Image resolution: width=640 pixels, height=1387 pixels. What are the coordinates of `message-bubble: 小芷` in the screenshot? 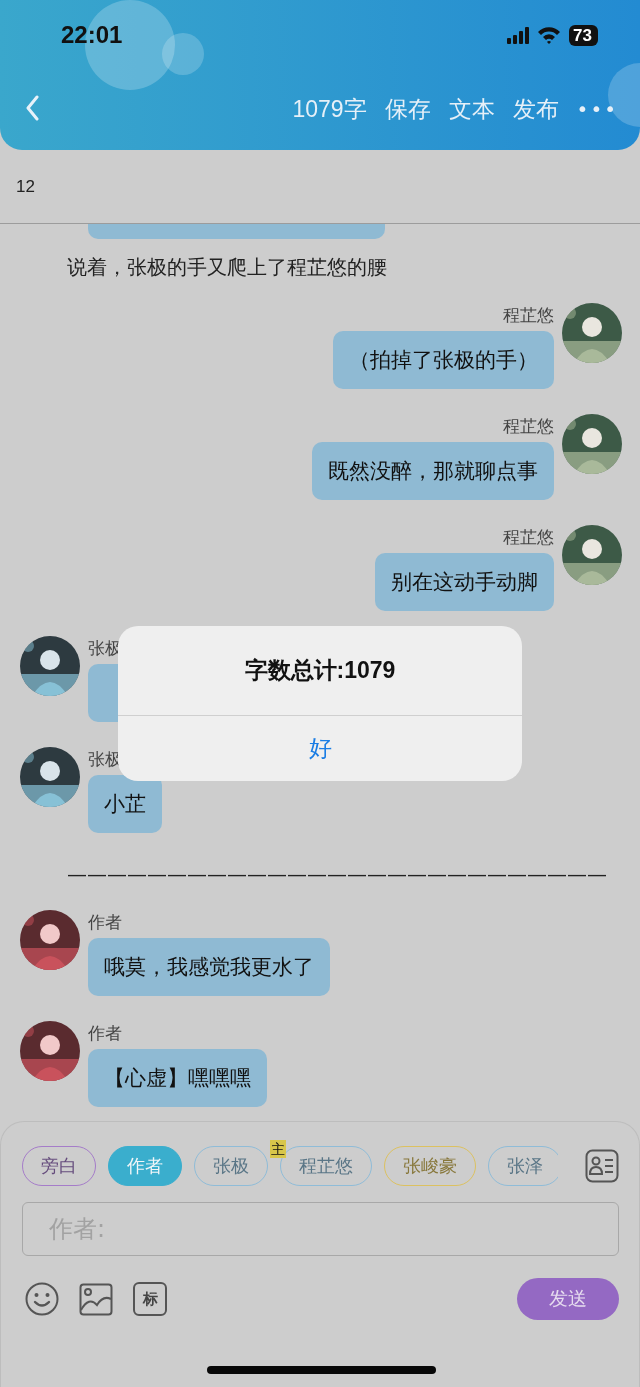 It's located at (125, 804).